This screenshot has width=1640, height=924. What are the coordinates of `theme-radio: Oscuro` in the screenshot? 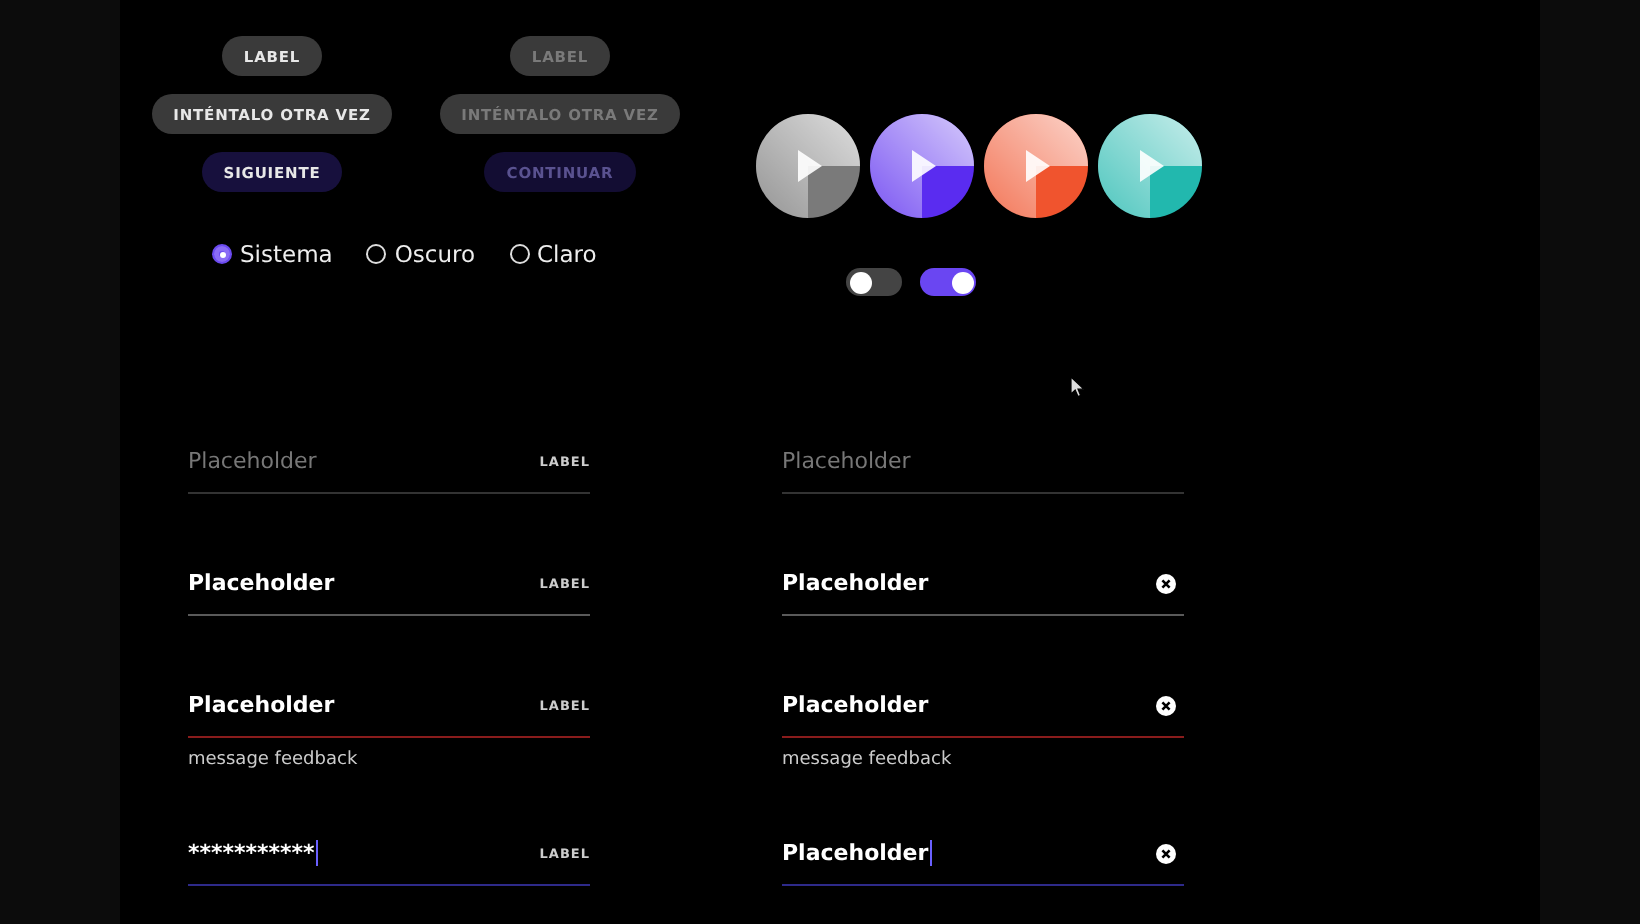 It's located at (420, 254).